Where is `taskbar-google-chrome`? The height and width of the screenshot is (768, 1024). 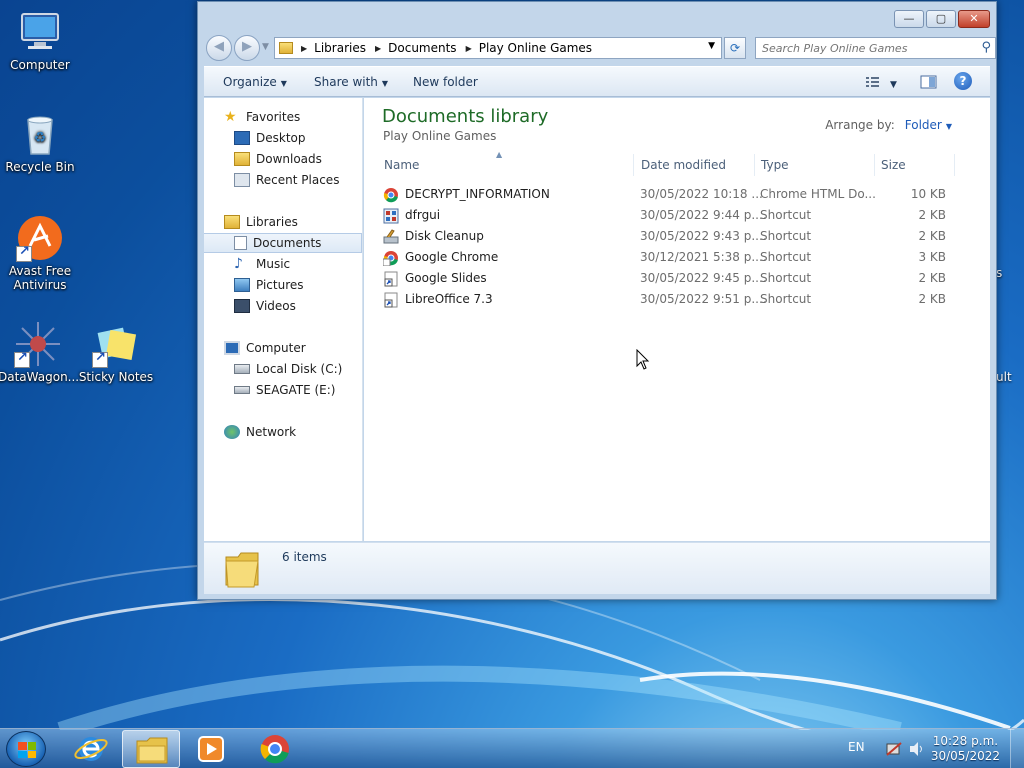
taskbar-google-chrome is located at coordinates (275, 749).